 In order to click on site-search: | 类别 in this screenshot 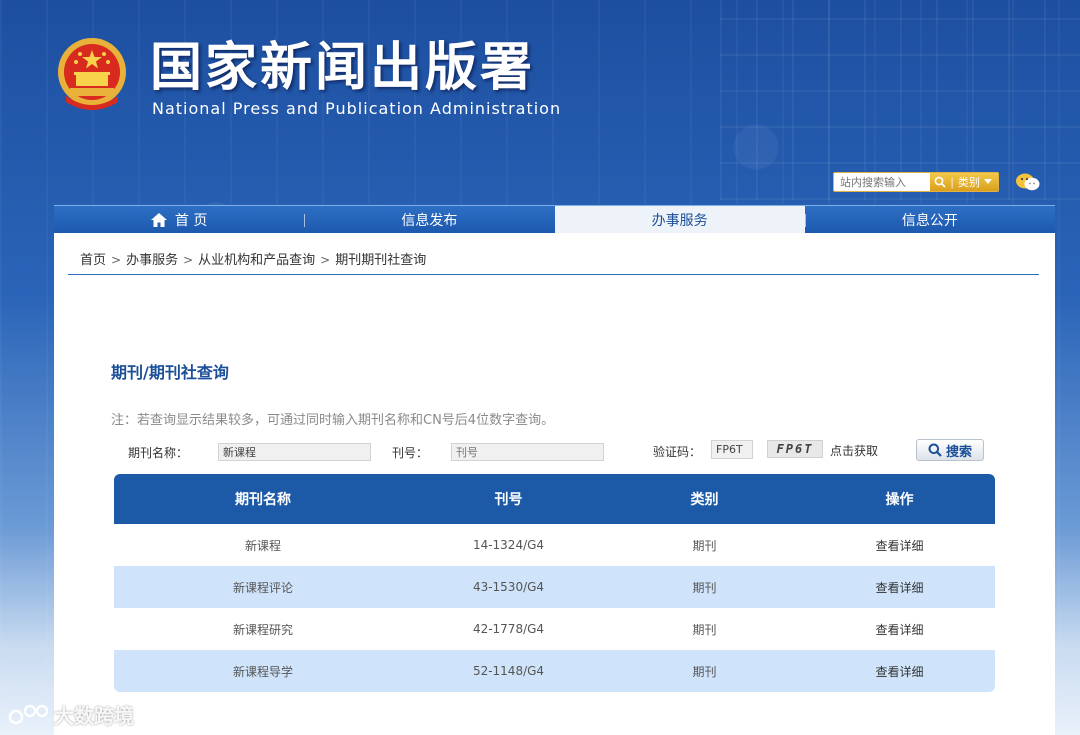, I will do `click(916, 182)`.